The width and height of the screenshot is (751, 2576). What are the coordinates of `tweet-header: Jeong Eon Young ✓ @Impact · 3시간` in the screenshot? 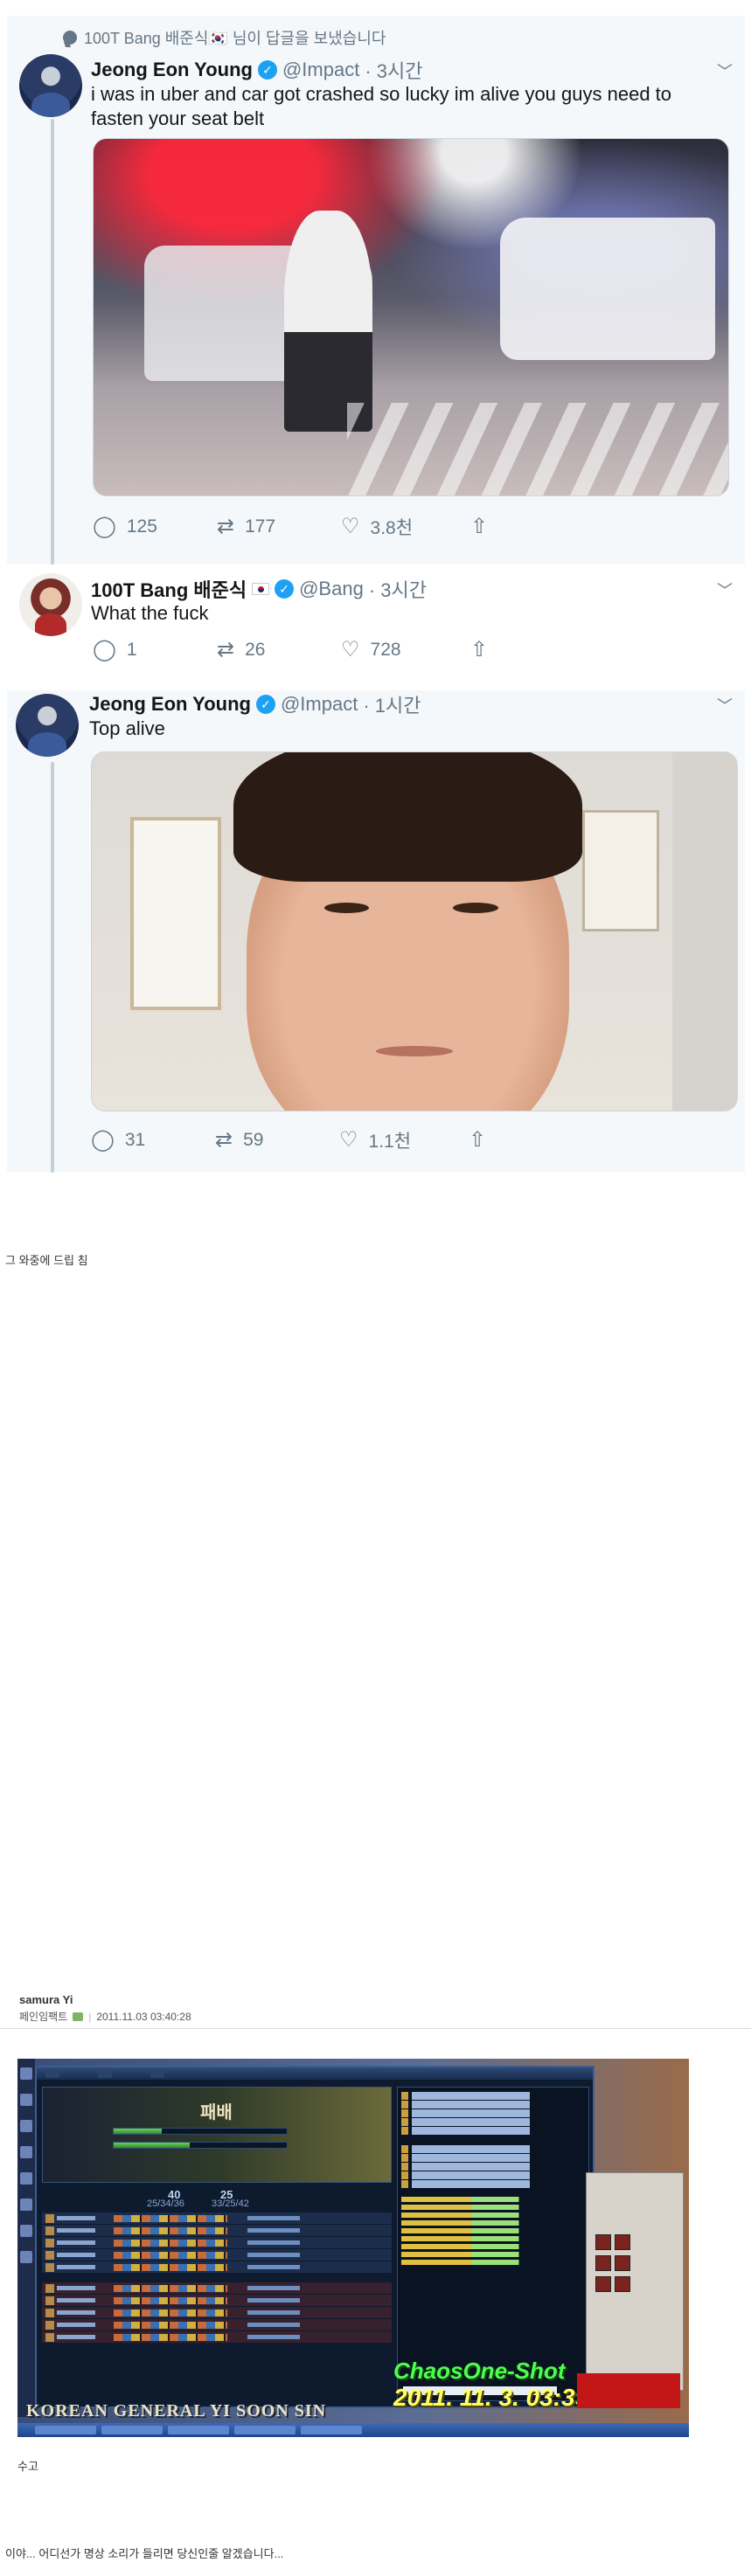 It's located at (256, 70).